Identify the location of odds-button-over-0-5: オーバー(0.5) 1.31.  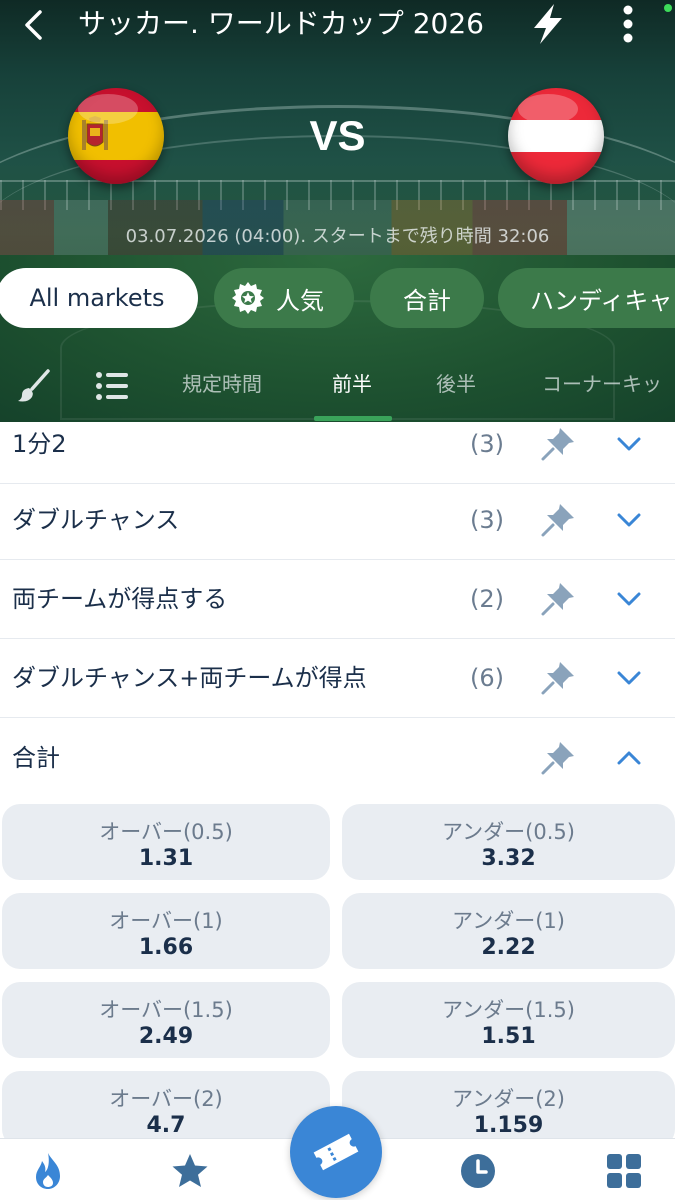
(166, 842).